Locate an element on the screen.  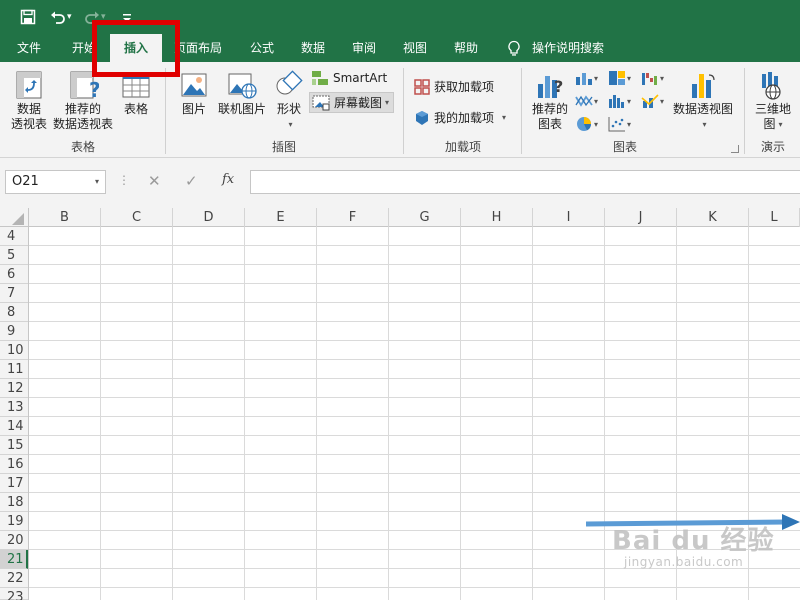
column-header-b: B is located at coordinates (65, 217).